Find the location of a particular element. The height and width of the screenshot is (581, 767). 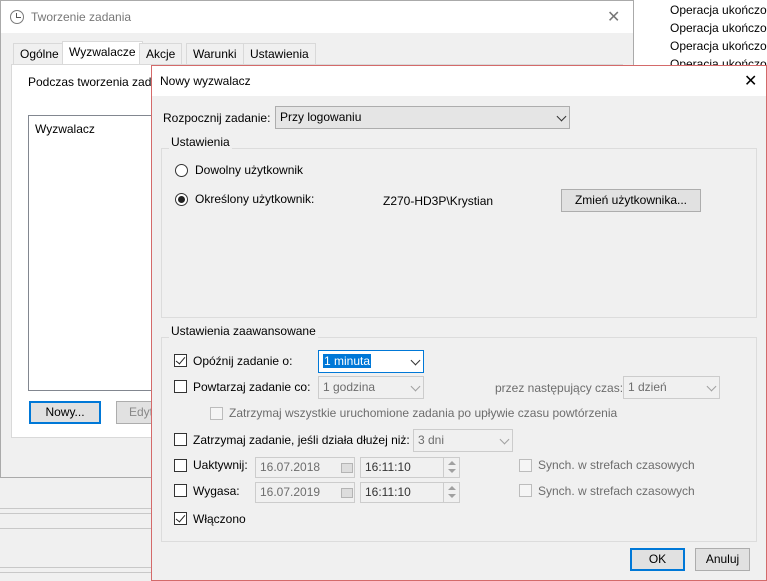

duration-label: przez następujący czas: is located at coordinates (559, 388).